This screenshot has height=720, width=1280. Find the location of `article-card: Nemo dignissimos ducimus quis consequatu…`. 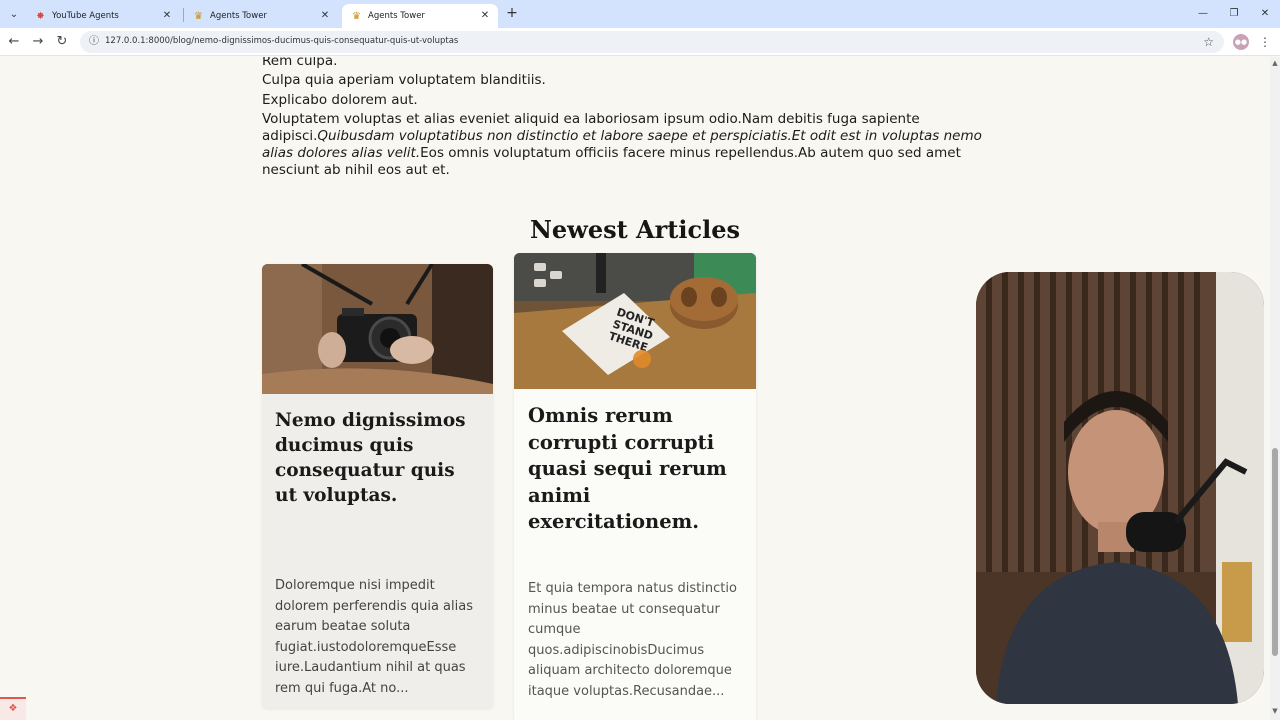

article-card: Nemo dignissimos ducimus quis consequatu… is located at coordinates (377, 486).